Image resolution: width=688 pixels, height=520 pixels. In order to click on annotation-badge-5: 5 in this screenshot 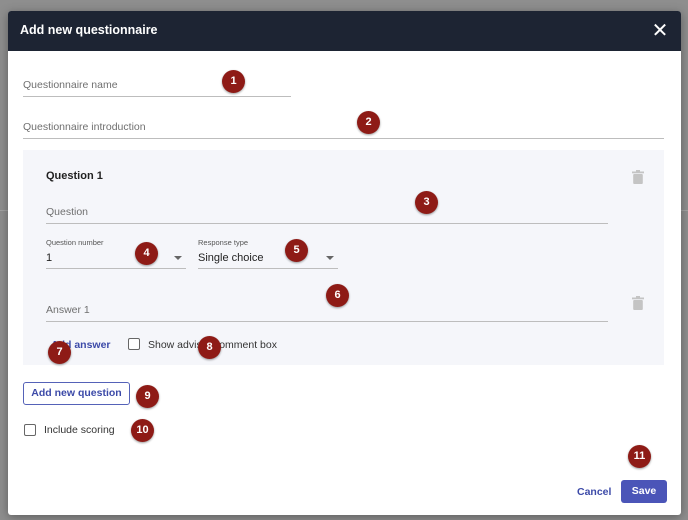, I will do `click(296, 250)`.